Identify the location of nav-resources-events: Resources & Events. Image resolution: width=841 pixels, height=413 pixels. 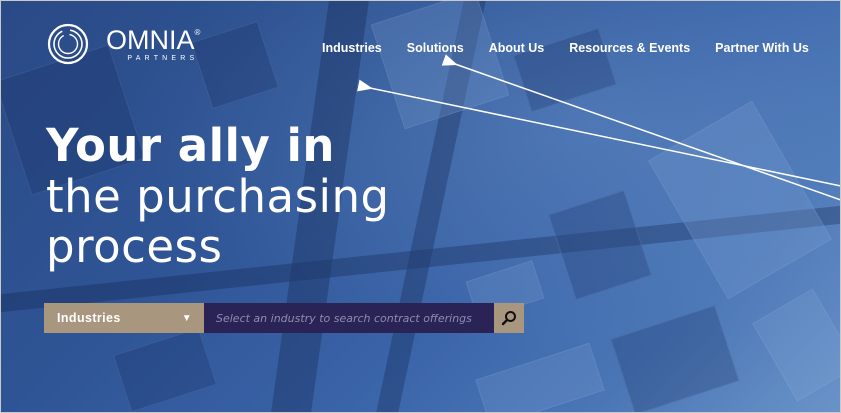
(629, 48).